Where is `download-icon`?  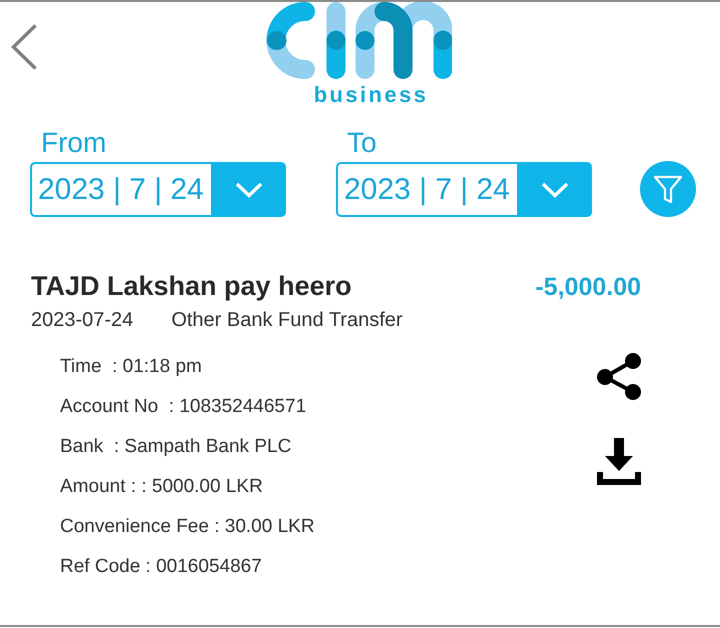
download-icon is located at coordinates (619, 461).